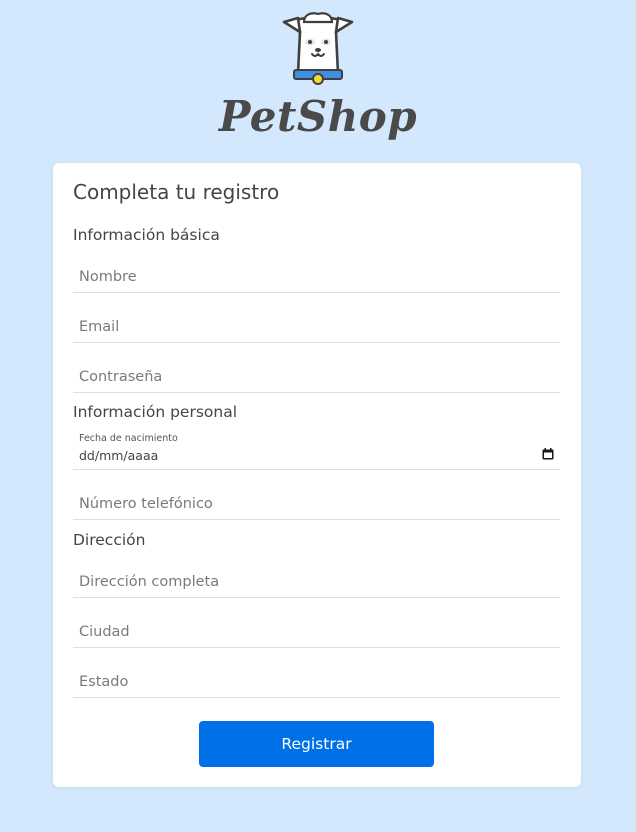  What do you see at coordinates (176, 192) in the screenshot?
I see `form-title: Completa tu registro` at bounding box center [176, 192].